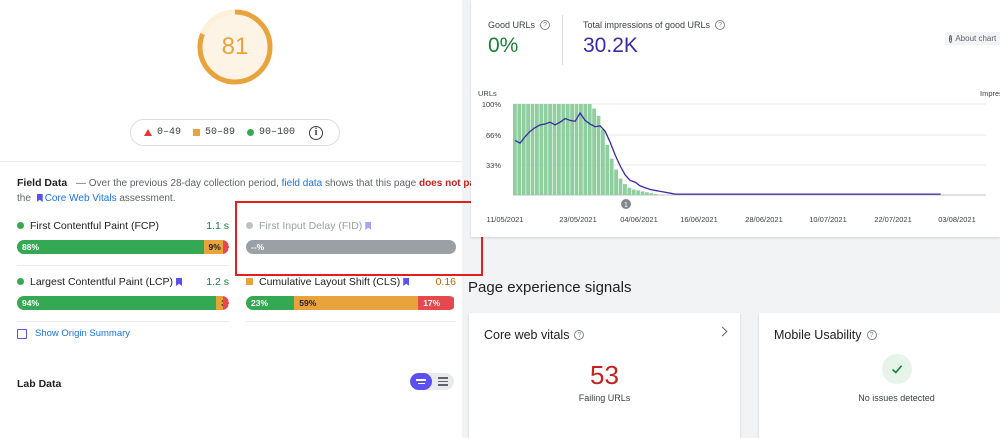 Image resolution: width=1000 pixels, height=438 pixels. Describe the element at coordinates (972, 38) in the screenshot. I see `about-chart-button: i About chart` at that location.